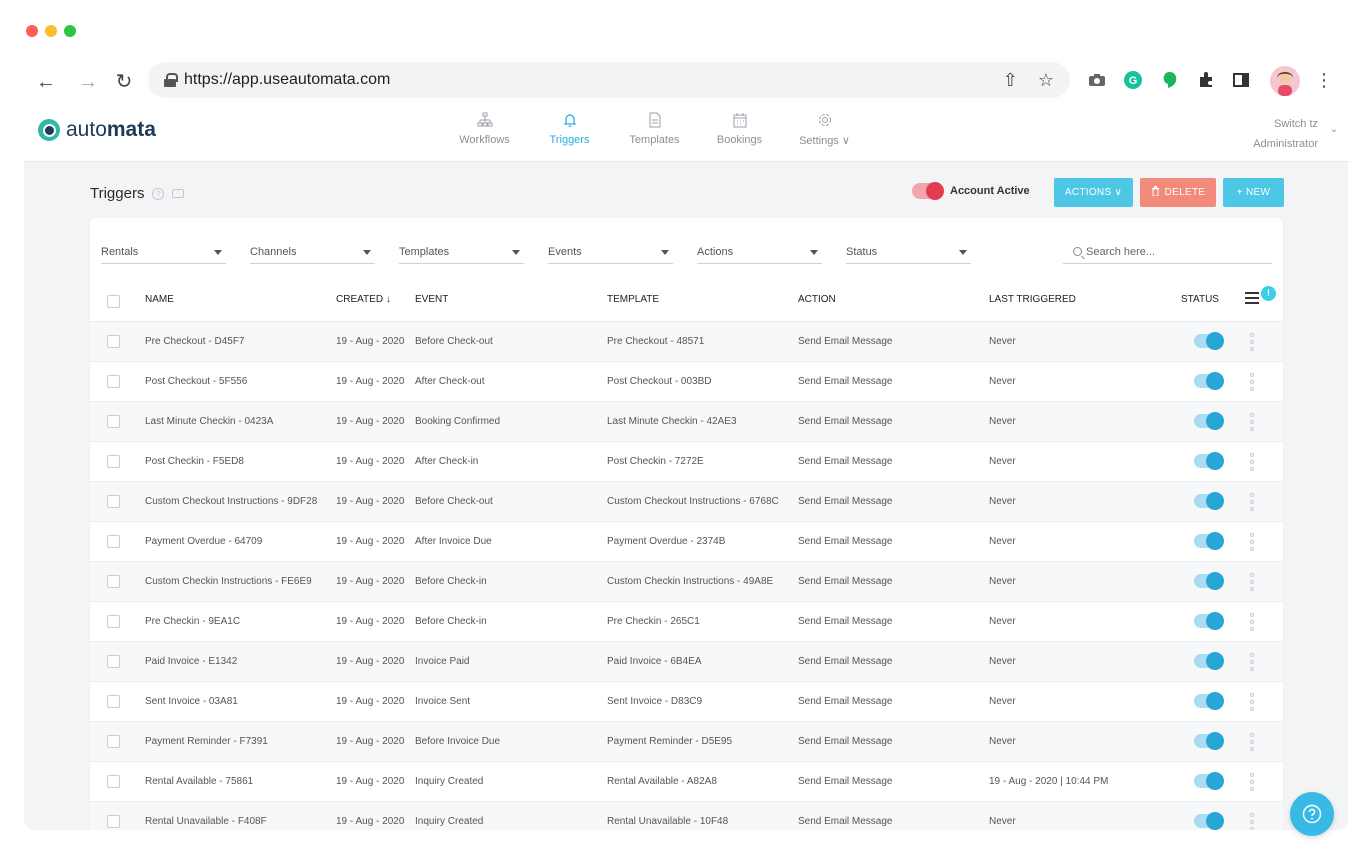 The height and width of the screenshot is (856, 1370). I want to click on grammarly-extension-icon: G, so click(1133, 80).